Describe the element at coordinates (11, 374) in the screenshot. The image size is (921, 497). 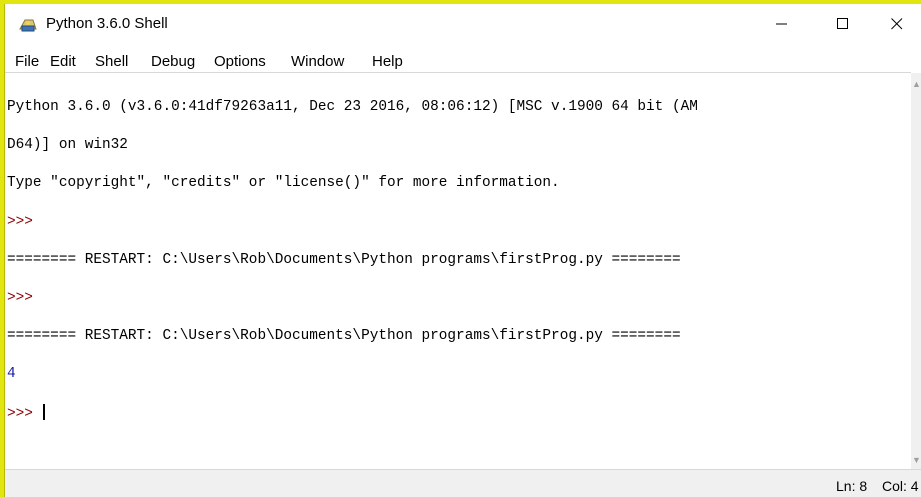
I see `program-output: 4` at that location.